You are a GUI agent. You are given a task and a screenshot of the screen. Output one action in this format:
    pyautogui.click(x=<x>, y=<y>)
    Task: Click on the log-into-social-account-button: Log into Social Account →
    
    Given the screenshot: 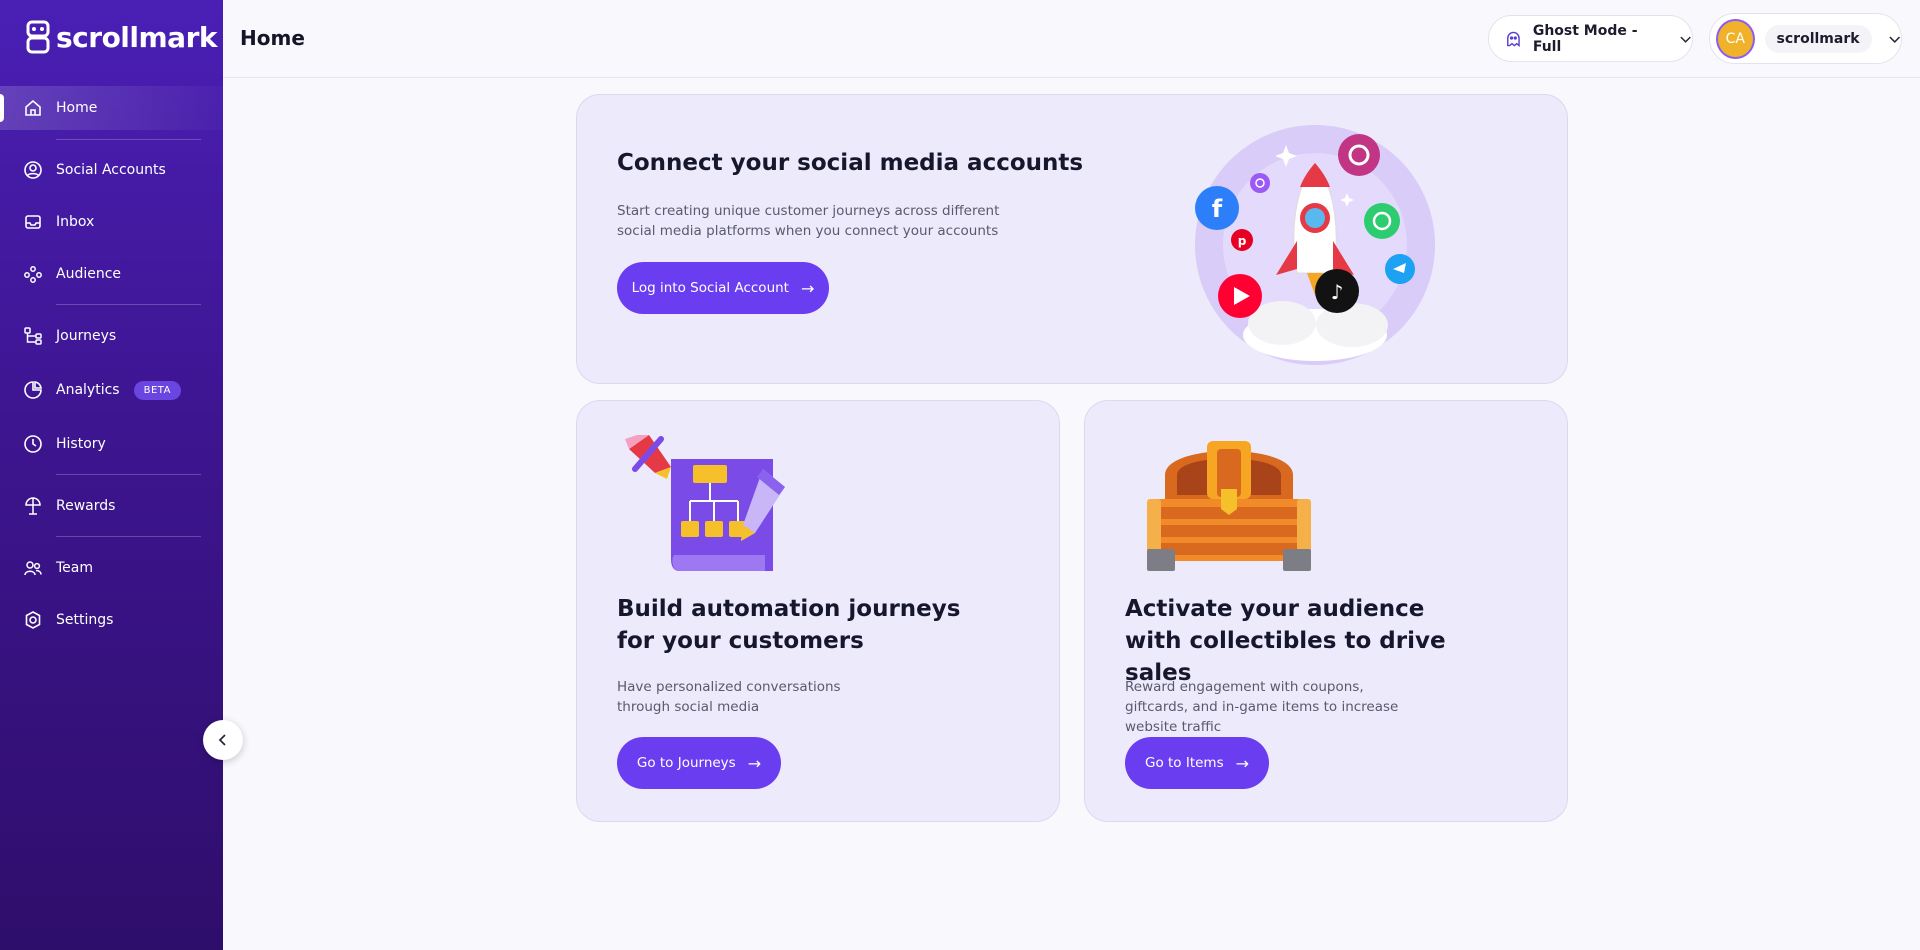 What is the action you would take?
    pyautogui.click(x=723, y=288)
    